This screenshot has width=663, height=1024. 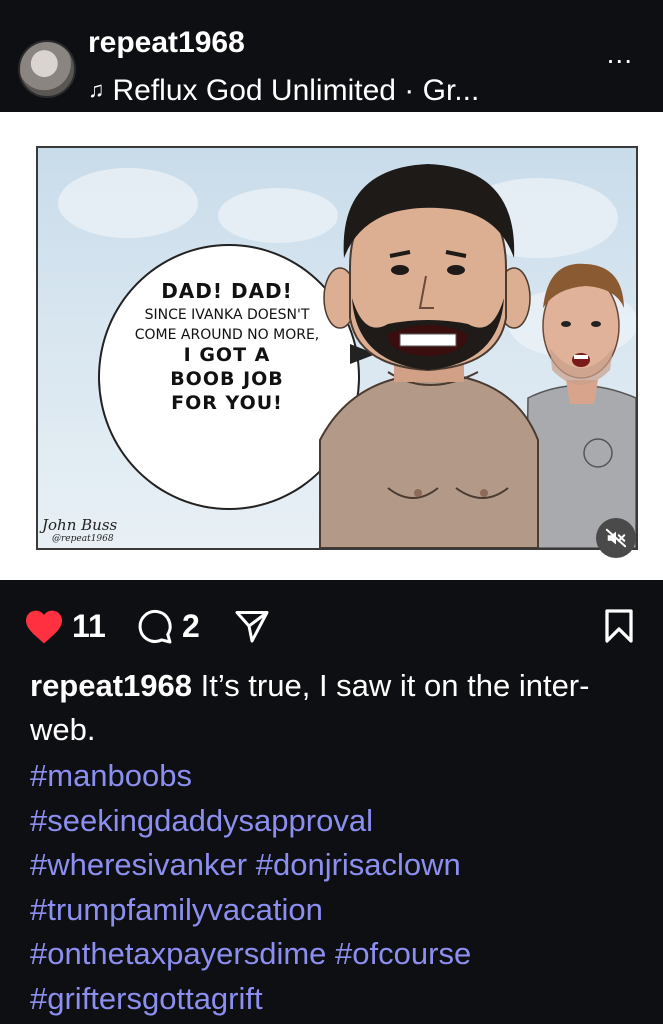 What do you see at coordinates (65, 626) in the screenshot?
I see `like-button: 11` at bounding box center [65, 626].